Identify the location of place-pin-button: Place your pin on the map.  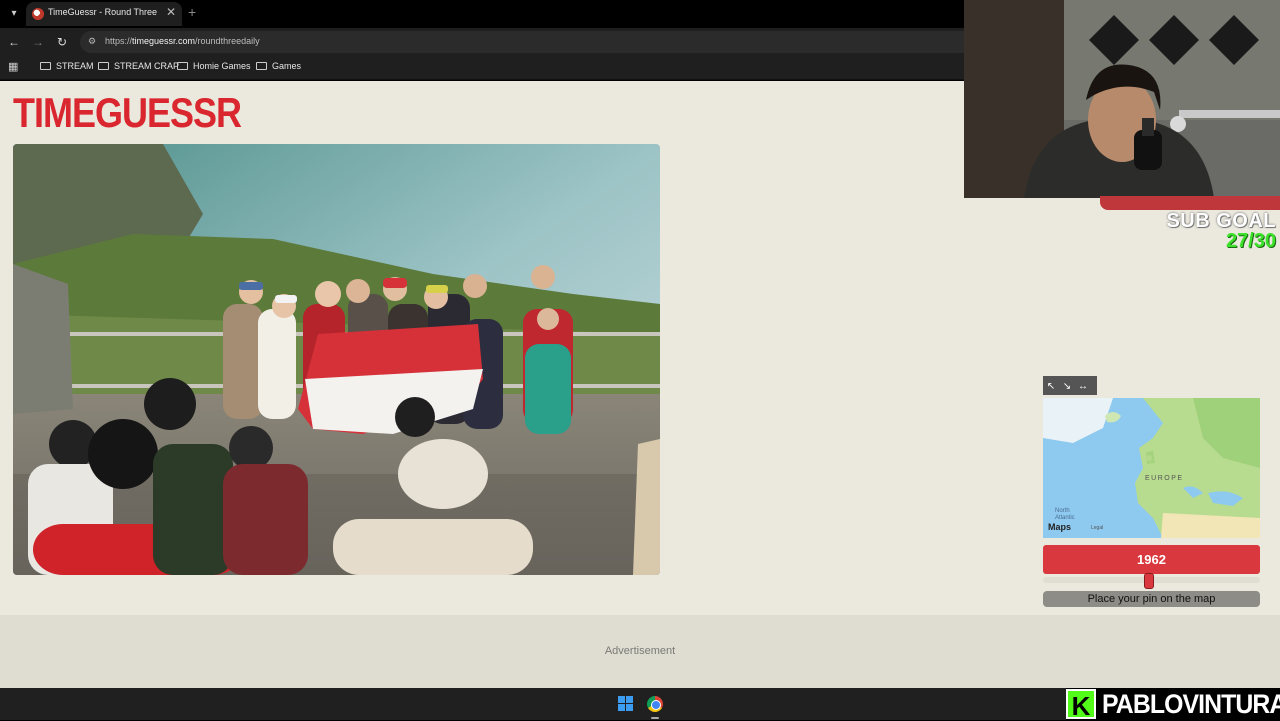
(1151, 599).